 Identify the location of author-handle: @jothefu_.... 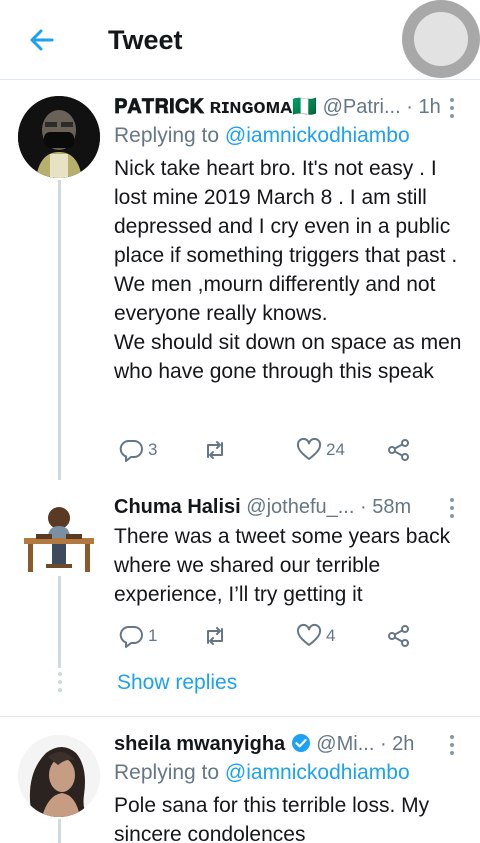
(300, 507).